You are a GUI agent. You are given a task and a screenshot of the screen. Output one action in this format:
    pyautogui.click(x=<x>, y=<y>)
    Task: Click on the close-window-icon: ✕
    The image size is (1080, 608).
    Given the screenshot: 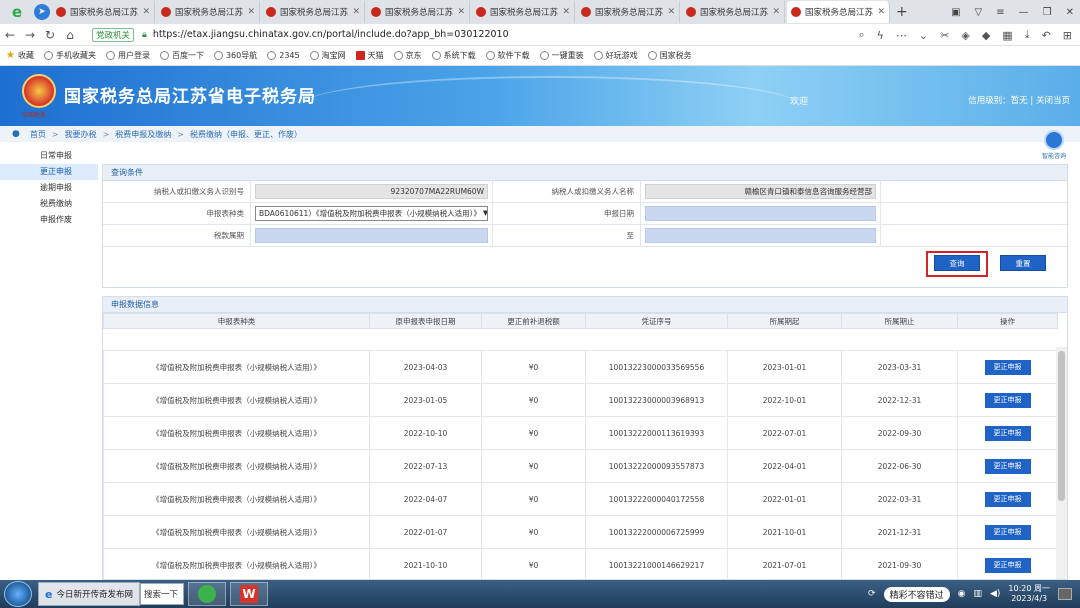 What is the action you would take?
    pyautogui.click(x=1070, y=12)
    